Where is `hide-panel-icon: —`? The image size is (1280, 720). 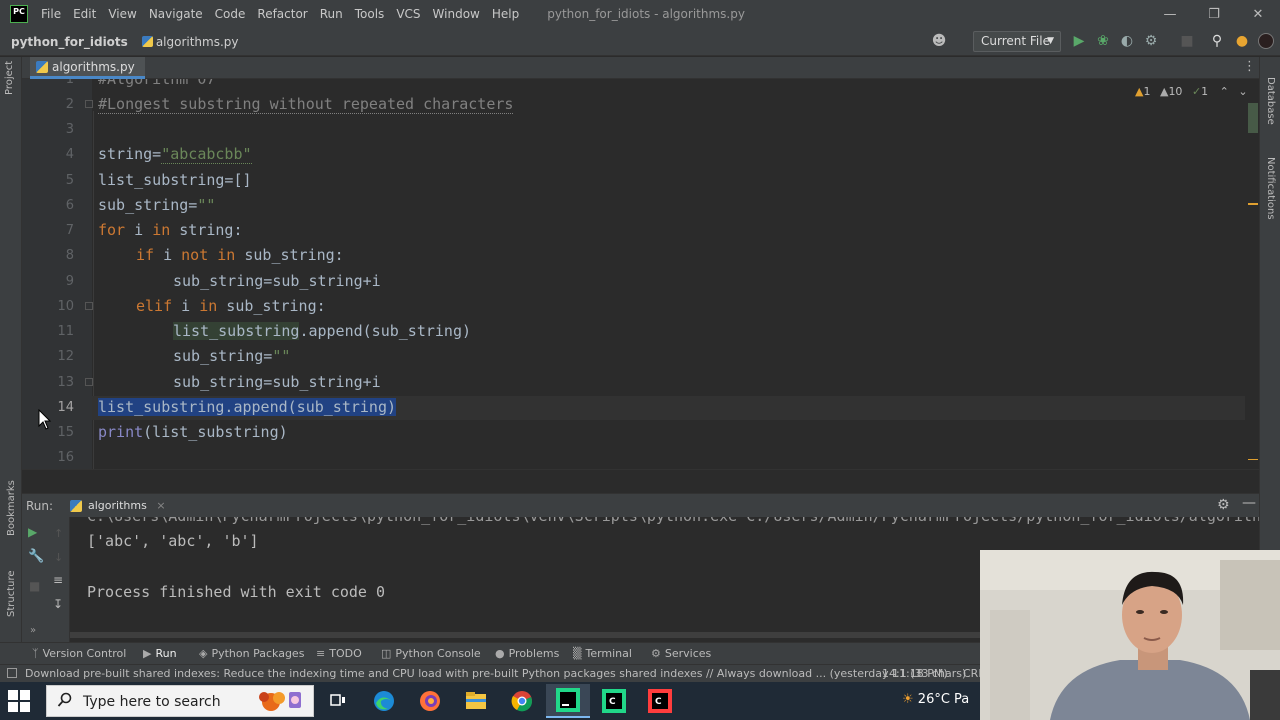 hide-panel-icon: — is located at coordinates (1249, 503).